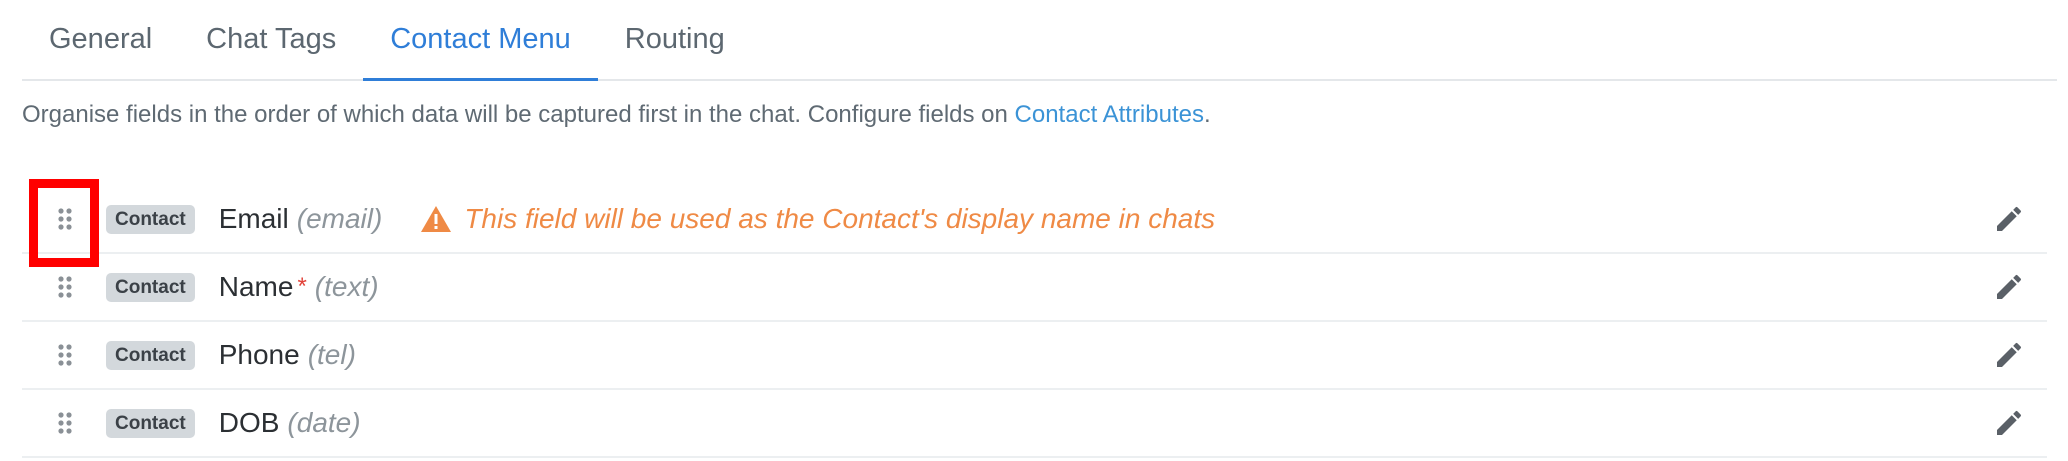  Describe the element at coordinates (346, 286) in the screenshot. I see `field-type: (text)` at that location.